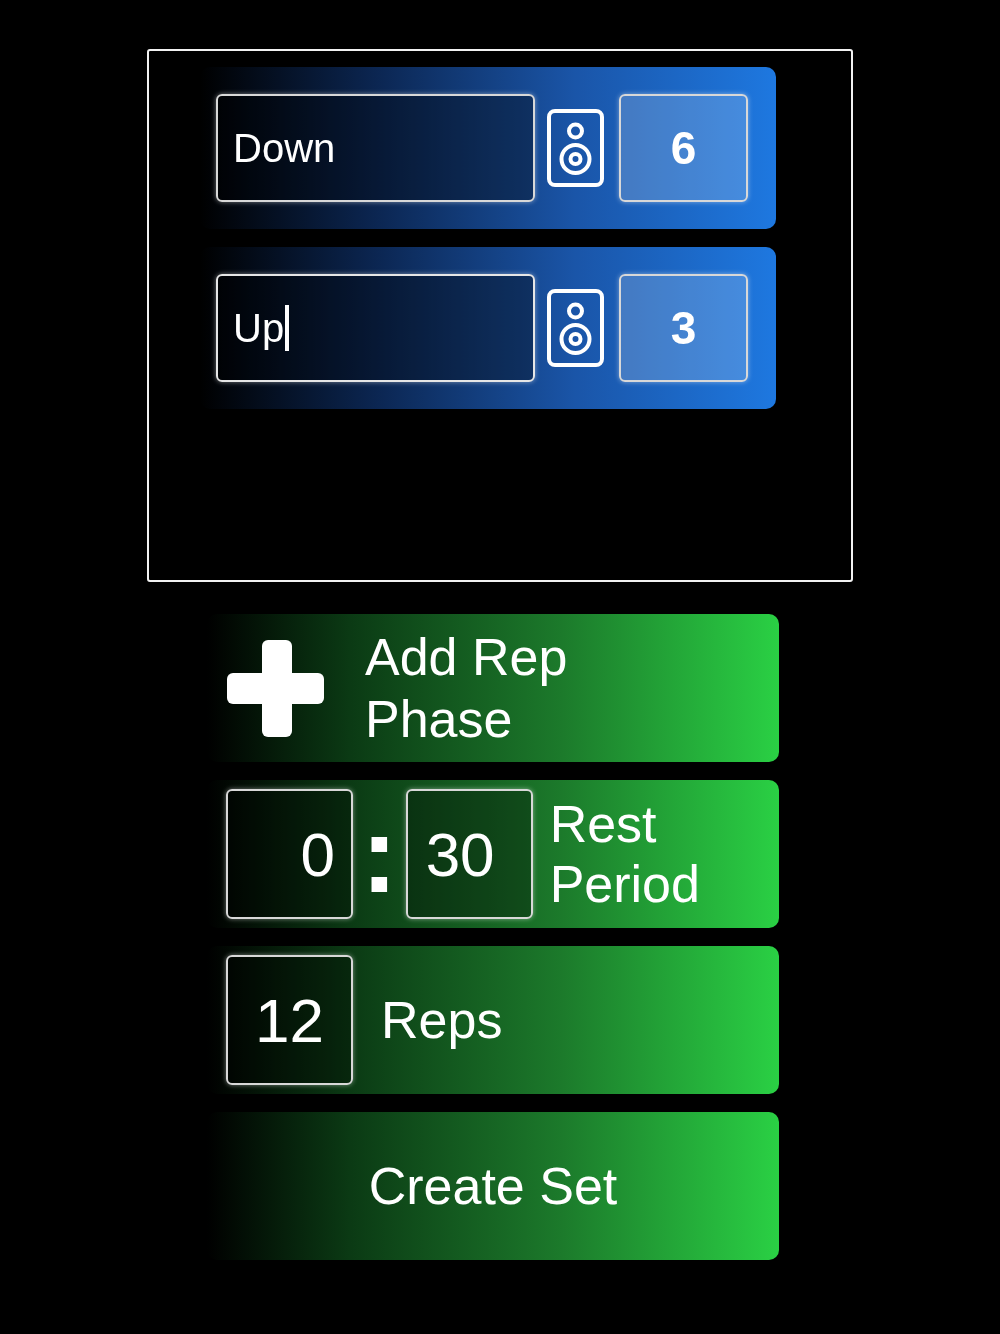 This screenshot has width=1000, height=1334. What do you see at coordinates (375, 328) in the screenshot?
I see `phase-name-field: Up` at bounding box center [375, 328].